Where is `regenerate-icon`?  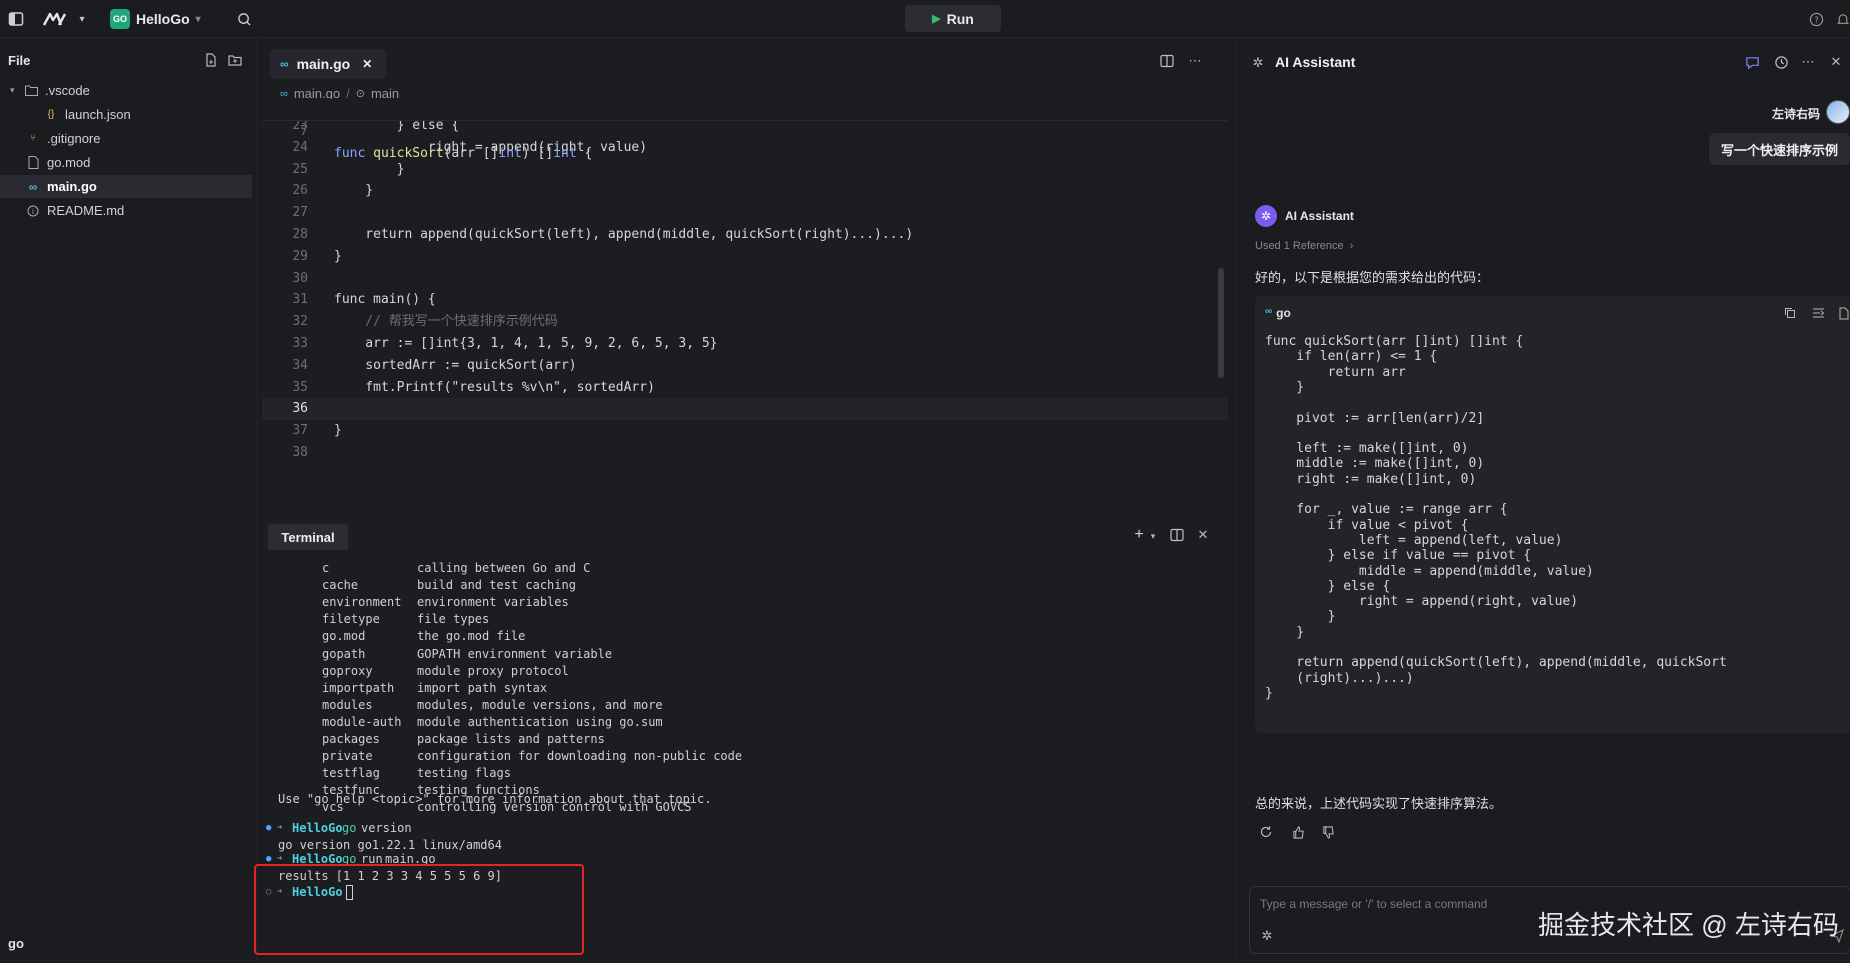
regenerate-icon is located at coordinates (1266, 832).